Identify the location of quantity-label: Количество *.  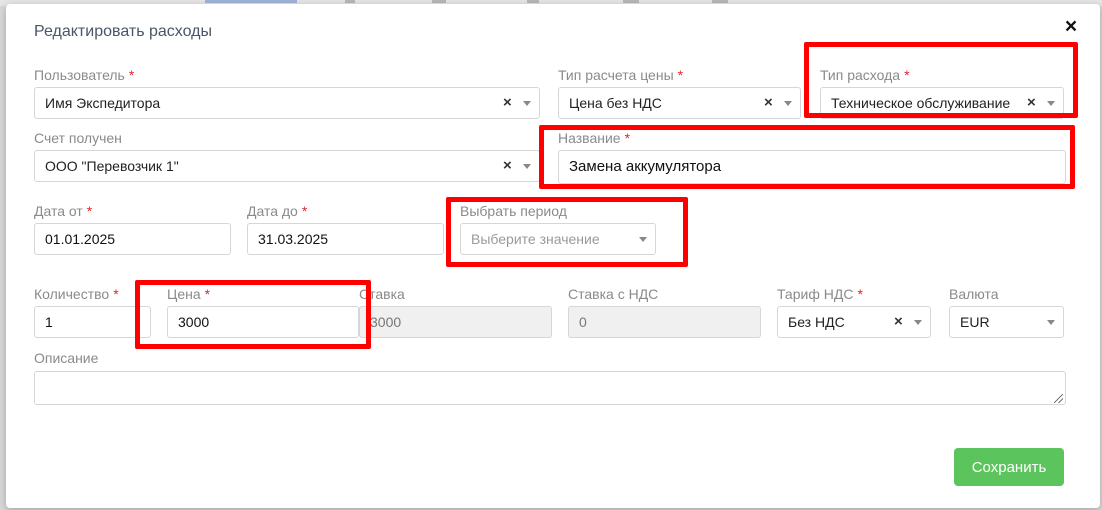
(76, 294).